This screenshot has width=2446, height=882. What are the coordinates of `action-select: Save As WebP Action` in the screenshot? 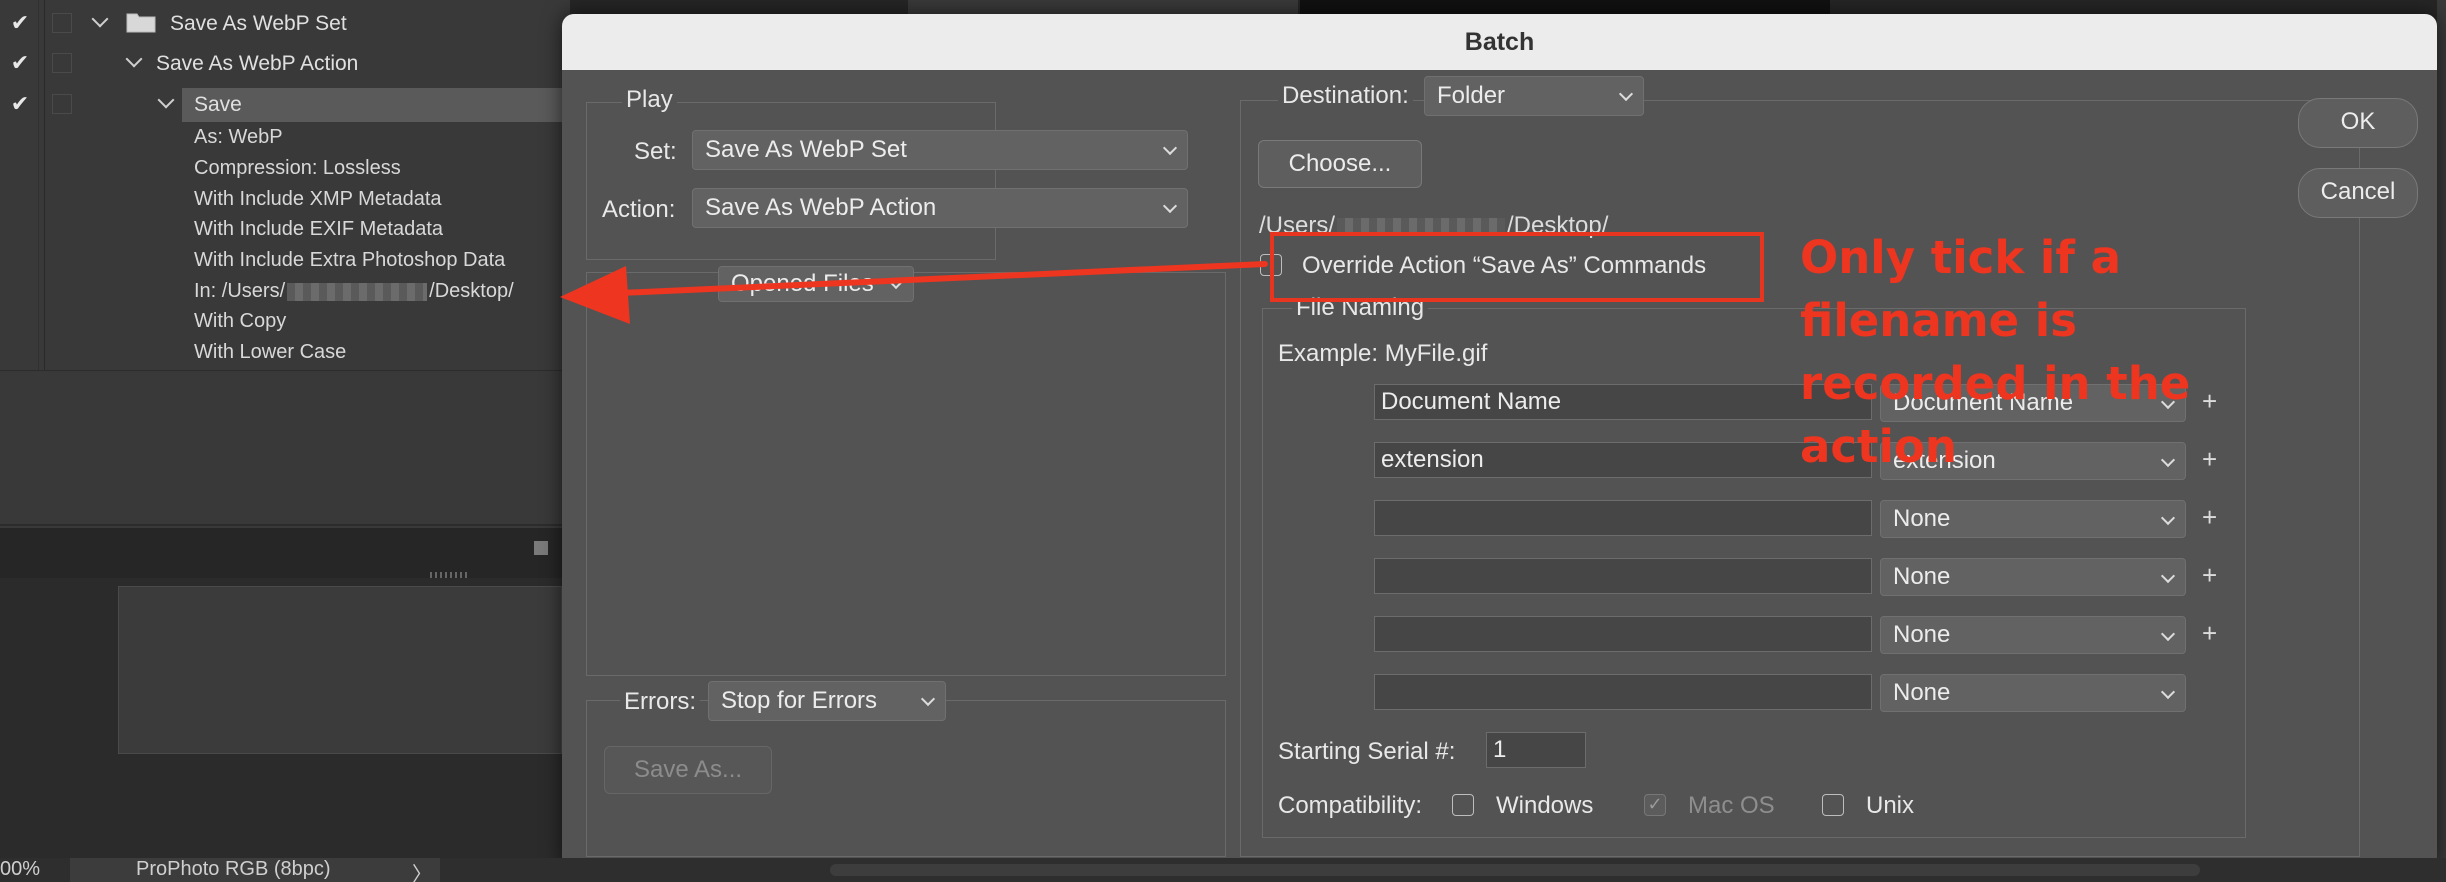 It's located at (940, 208).